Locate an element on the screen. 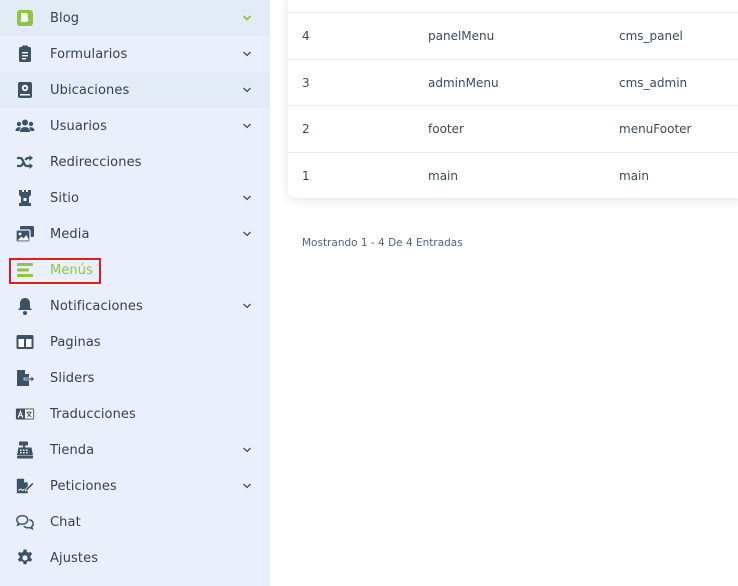 The image size is (738, 586). sidebar-item-label: Ajustes is located at coordinates (74, 558).